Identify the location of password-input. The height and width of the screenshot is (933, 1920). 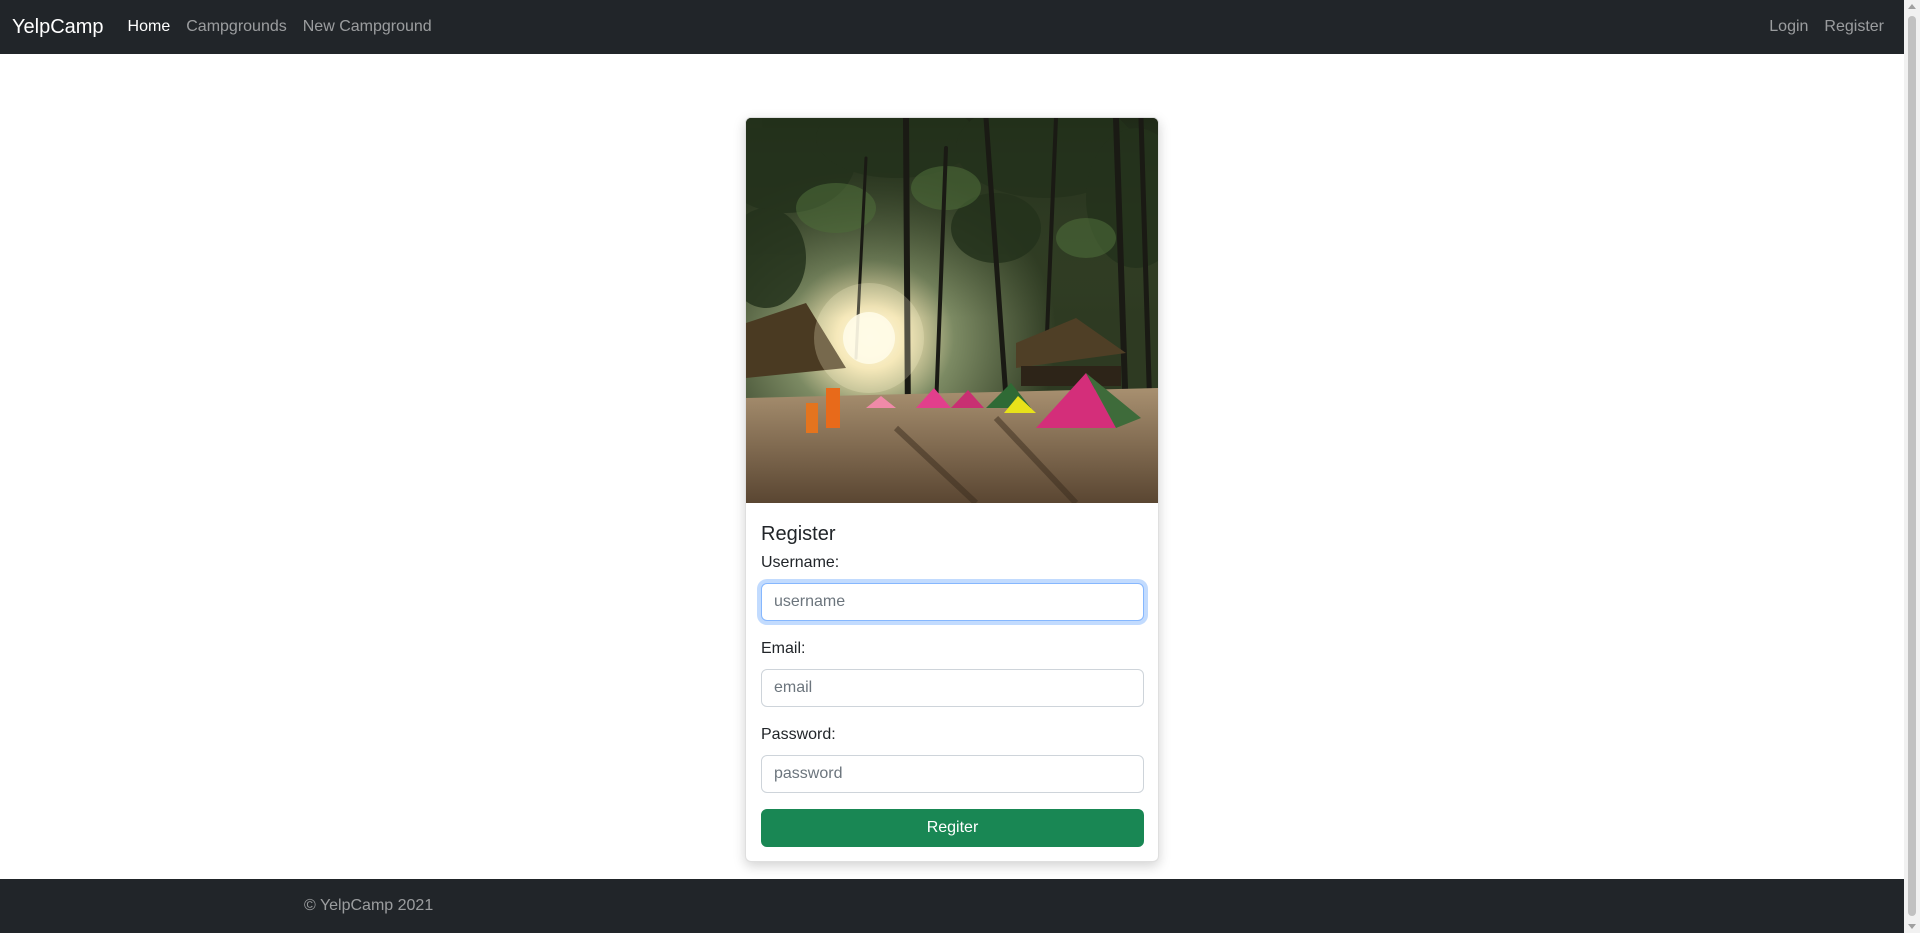
(952, 774).